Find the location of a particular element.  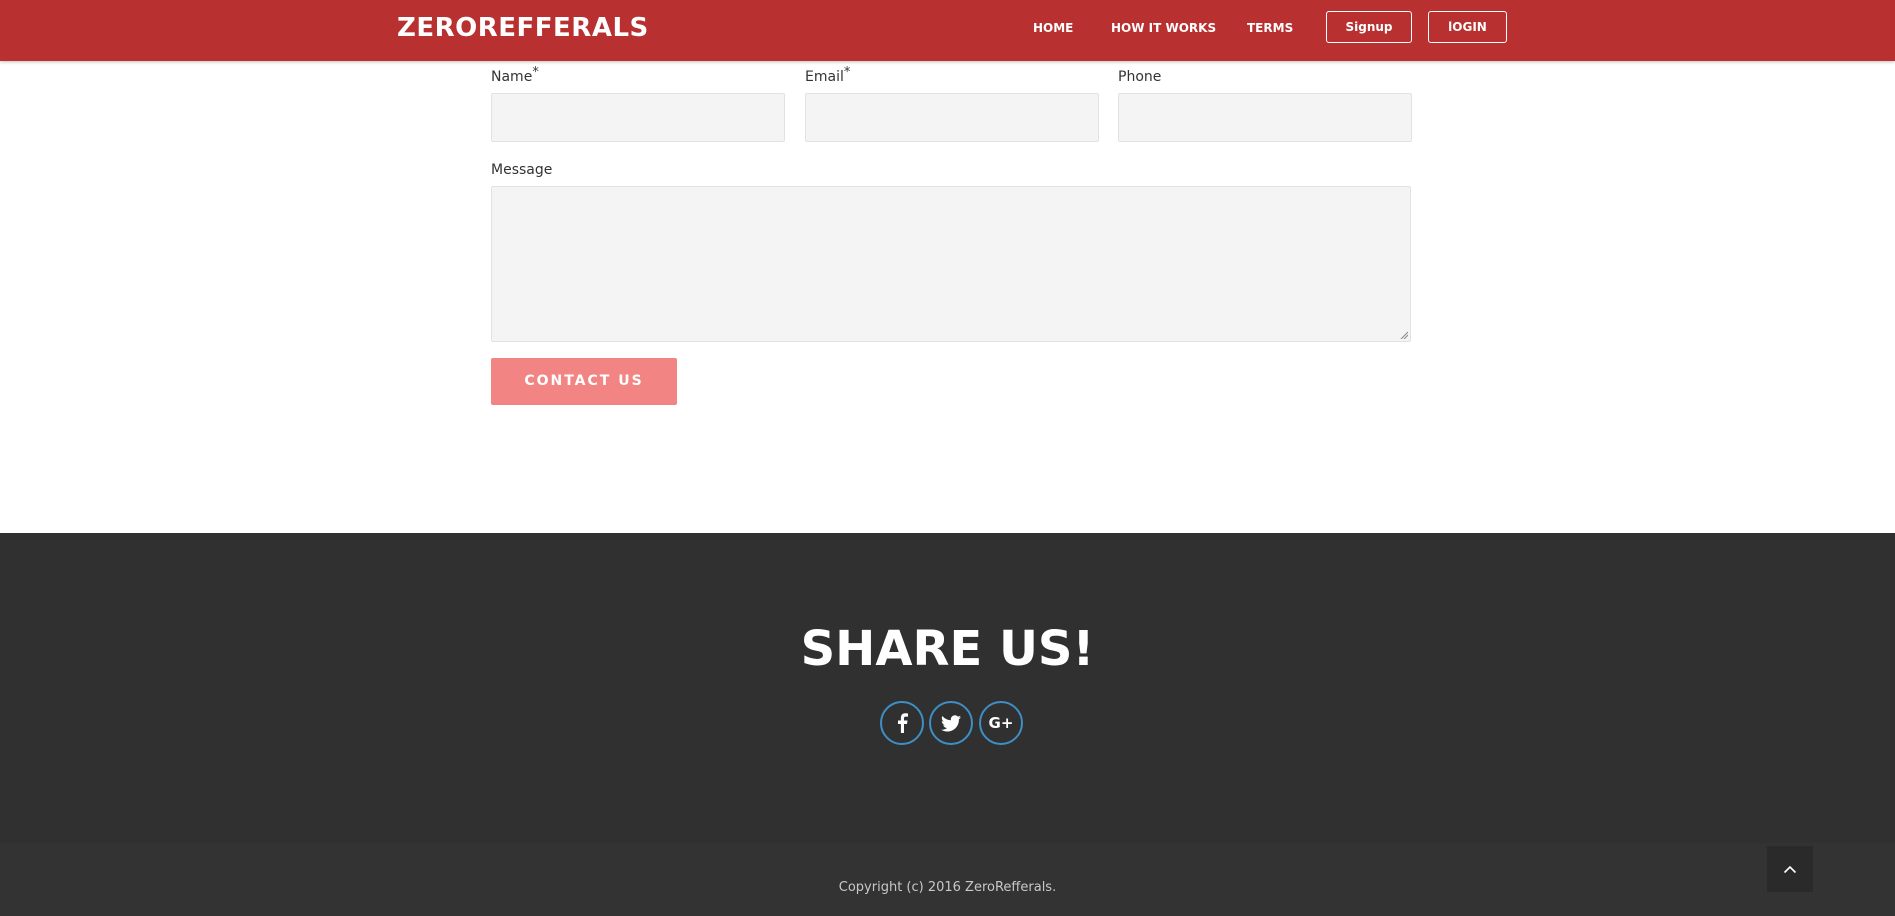

name-label: Name* is located at coordinates (515, 76).